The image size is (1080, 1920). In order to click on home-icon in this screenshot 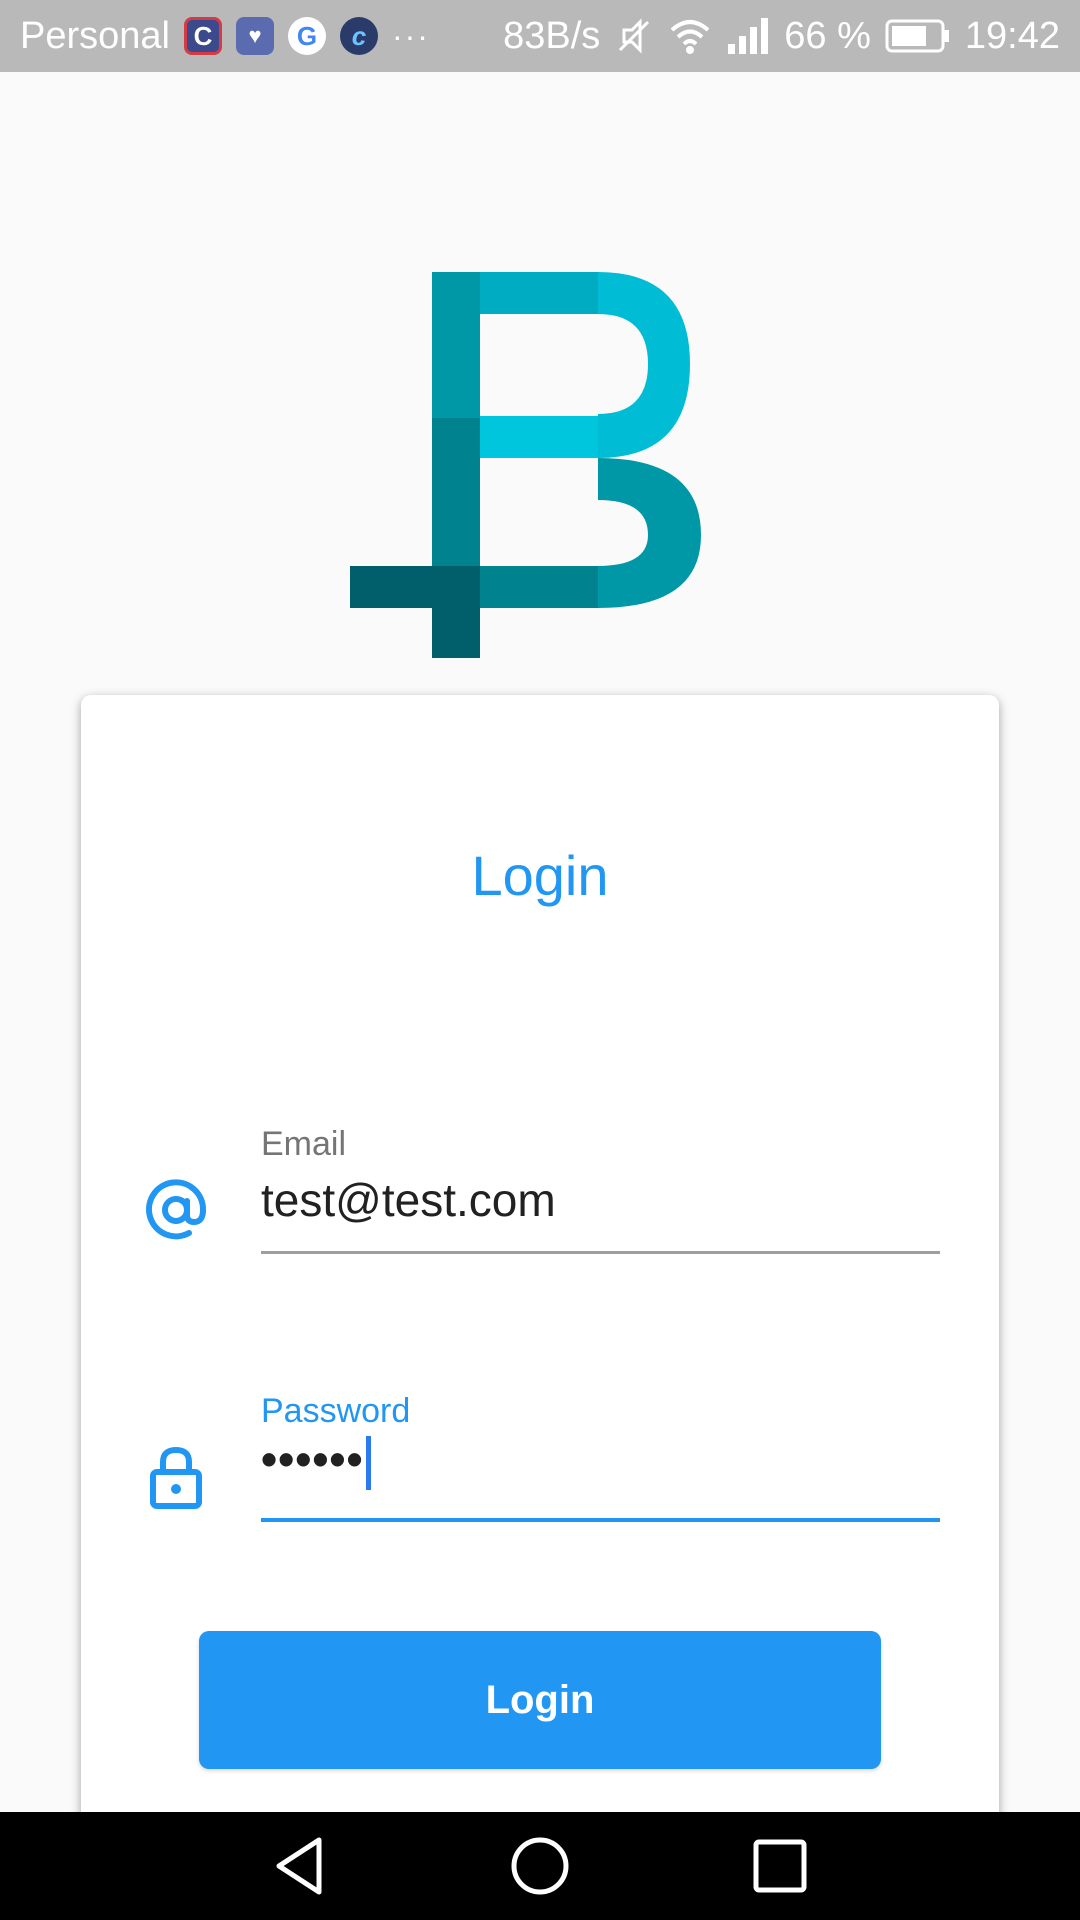, I will do `click(540, 1866)`.